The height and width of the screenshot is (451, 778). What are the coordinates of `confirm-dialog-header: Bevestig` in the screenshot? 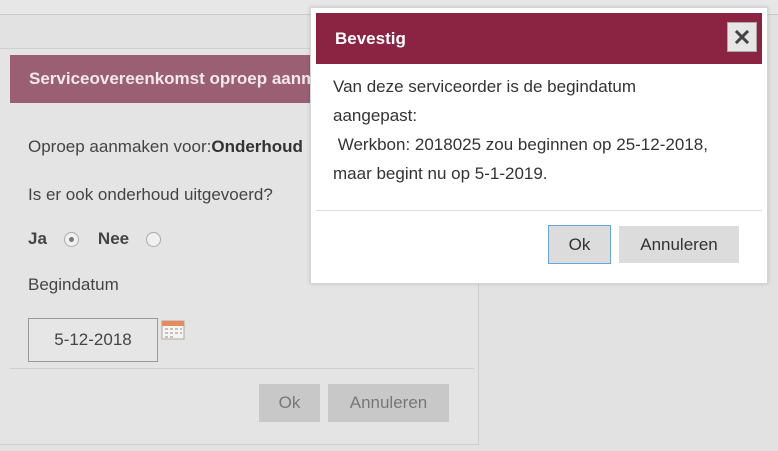 It's located at (539, 38).